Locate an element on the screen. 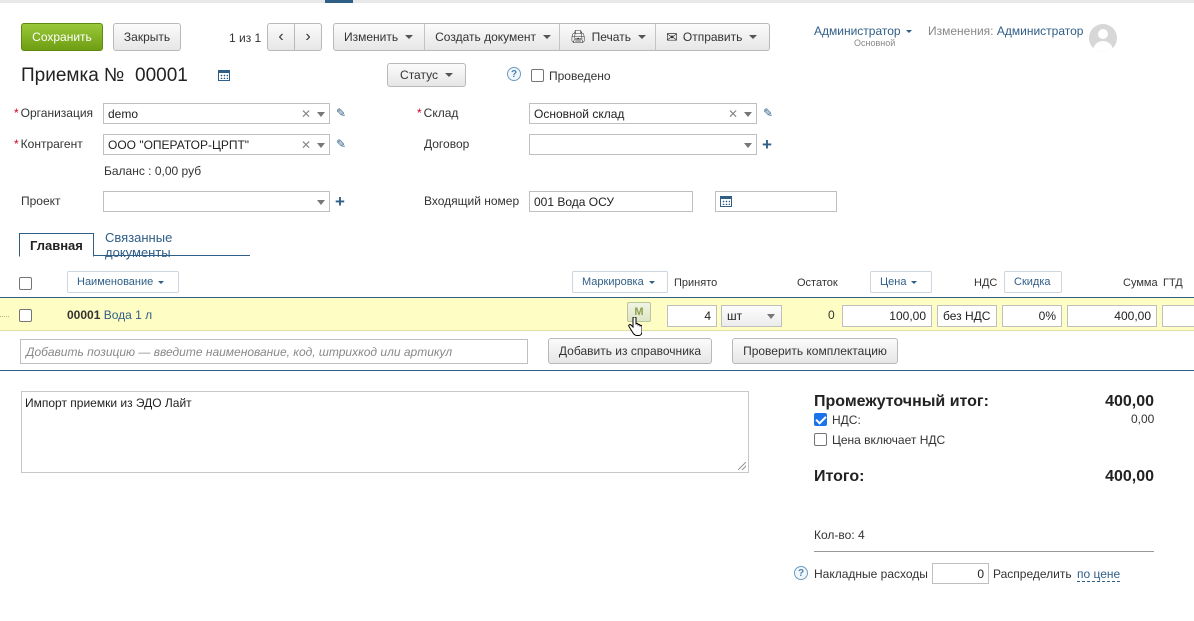 The height and width of the screenshot is (621, 1194). posted-label: Проведено is located at coordinates (580, 76).